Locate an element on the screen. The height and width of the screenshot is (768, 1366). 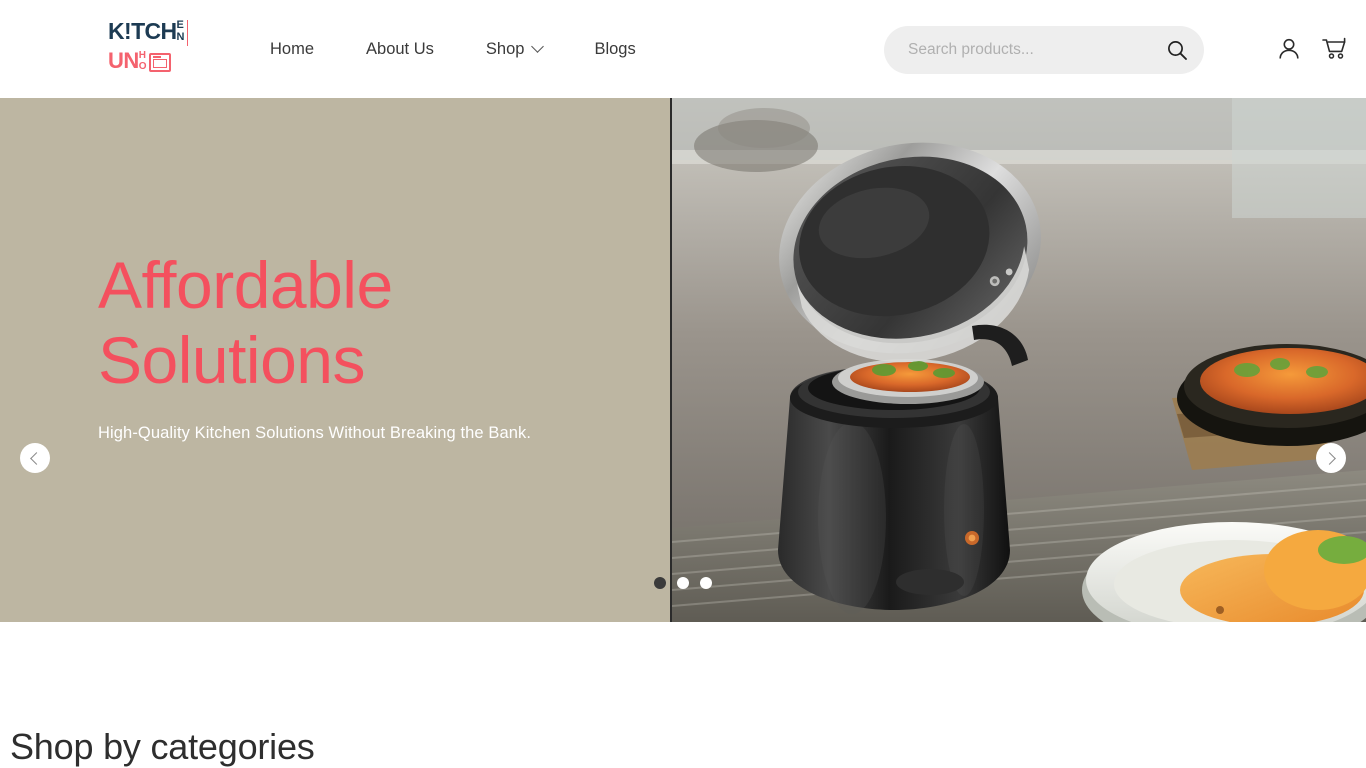
site-logo: K!TCH E N UN H O is located at coordinates (148, 48).